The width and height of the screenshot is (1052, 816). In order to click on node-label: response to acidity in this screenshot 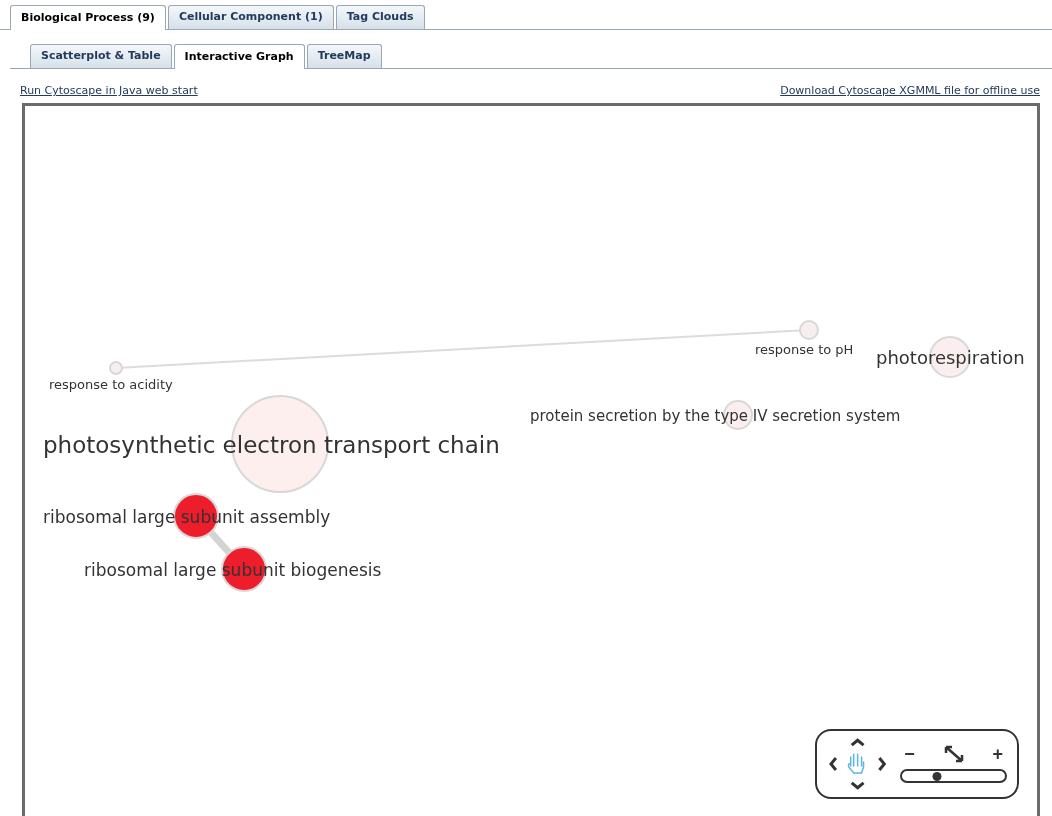, I will do `click(111, 383)`.